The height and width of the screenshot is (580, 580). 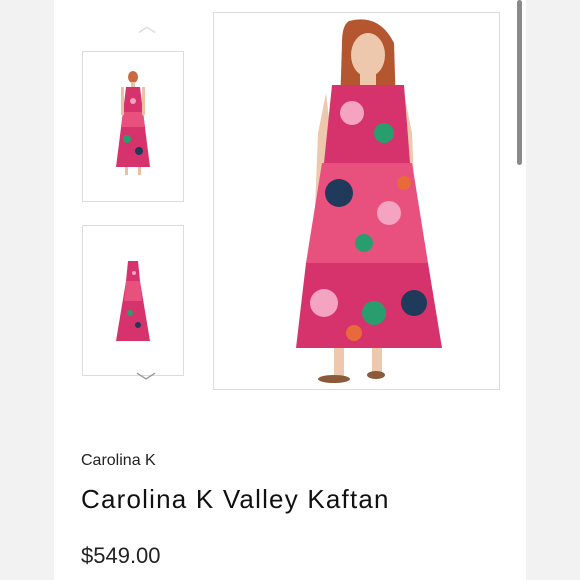 What do you see at coordinates (235, 499) in the screenshot?
I see `product-title: Carolina K Valley Kaftan` at bounding box center [235, 499].